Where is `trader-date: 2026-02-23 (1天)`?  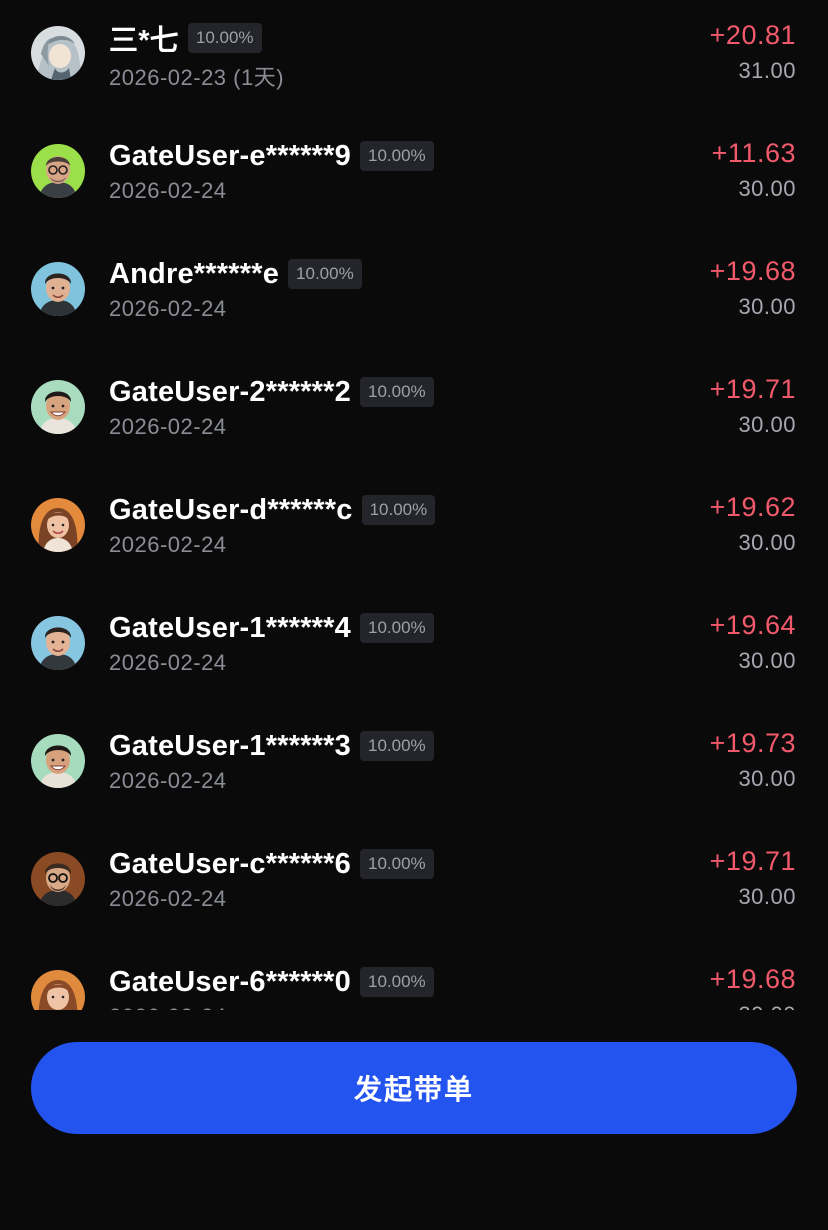
trader-date: 2026-02-23 (1天) is located at coordinates (197, 77).